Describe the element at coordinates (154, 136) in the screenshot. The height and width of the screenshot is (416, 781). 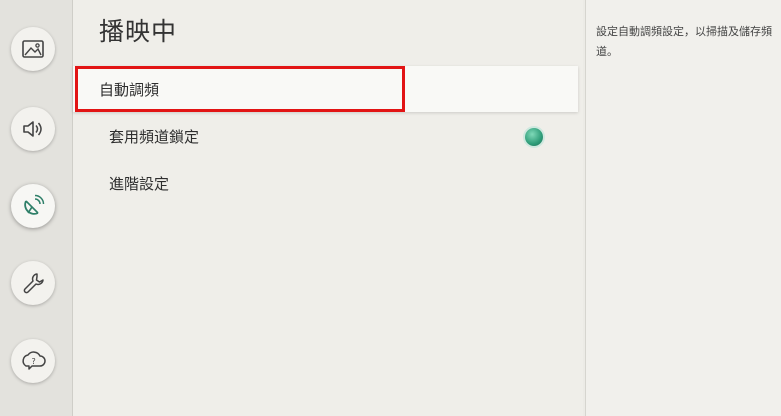
I see `menu-item-label: 套用頻道鎖定` at that location.